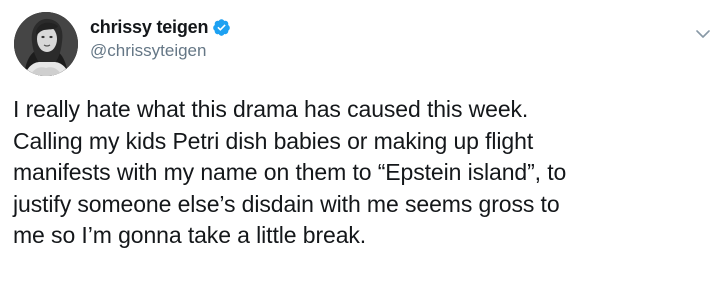 Image resolution: width=720 pixels, height=283 pixels. I want to click on verified-badge-icon, so click(221, 27).